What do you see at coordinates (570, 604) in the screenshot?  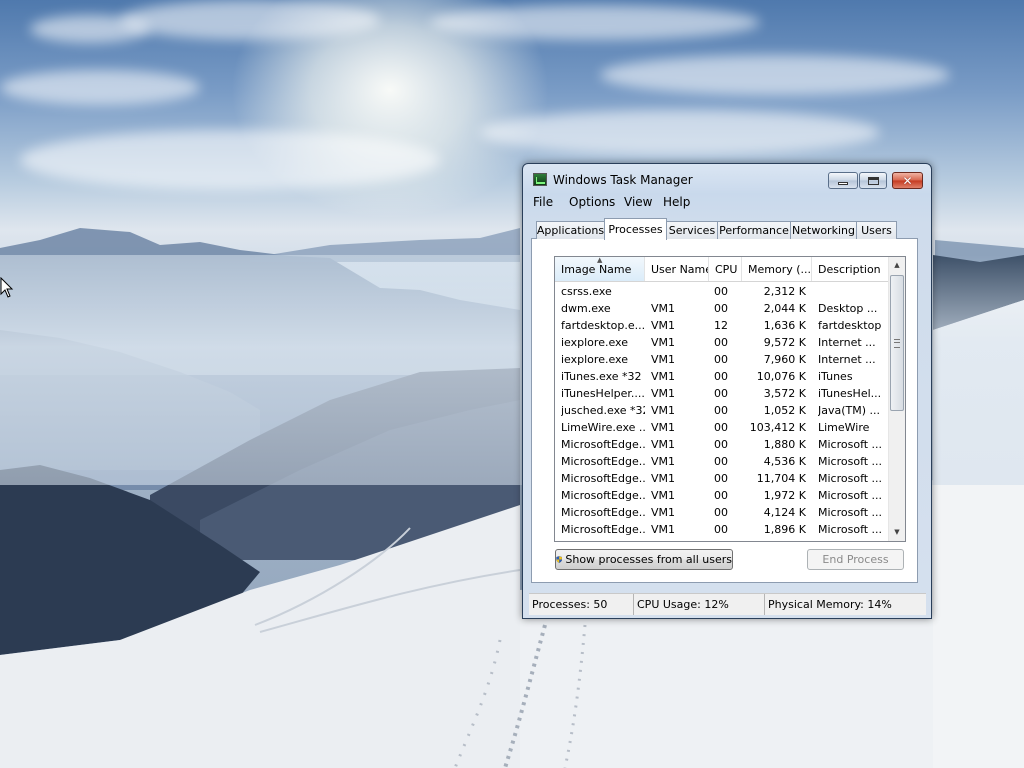 I see `status-processes: Processes: 50` at bounding box center [570, 604].